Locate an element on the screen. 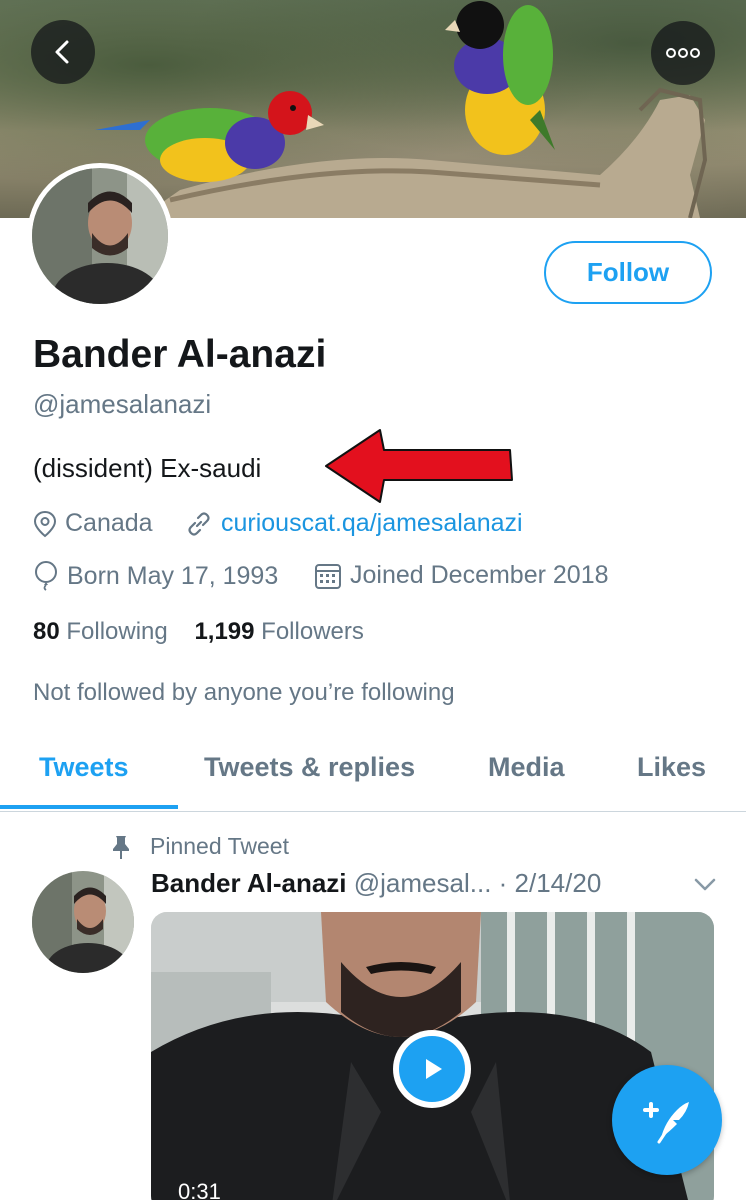 Image resolution: width=746 pixels, height=1200 pixels. location-item: Canada is located at coordinates (93, 523).